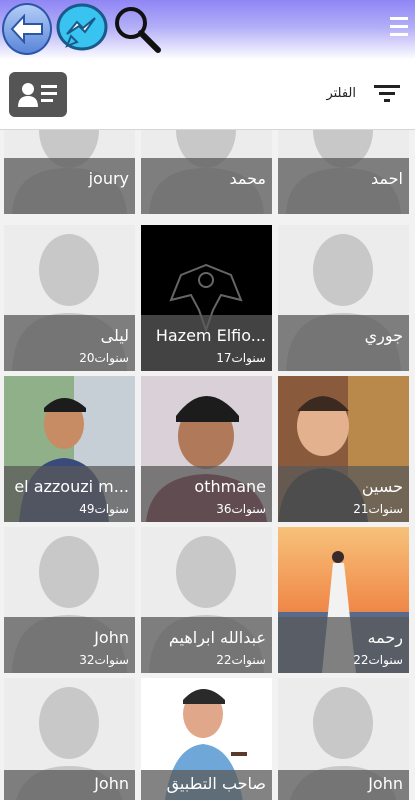 This screenshot has width=415, height=800. I want to click on profile-name: ليلى, so click(114, 335).